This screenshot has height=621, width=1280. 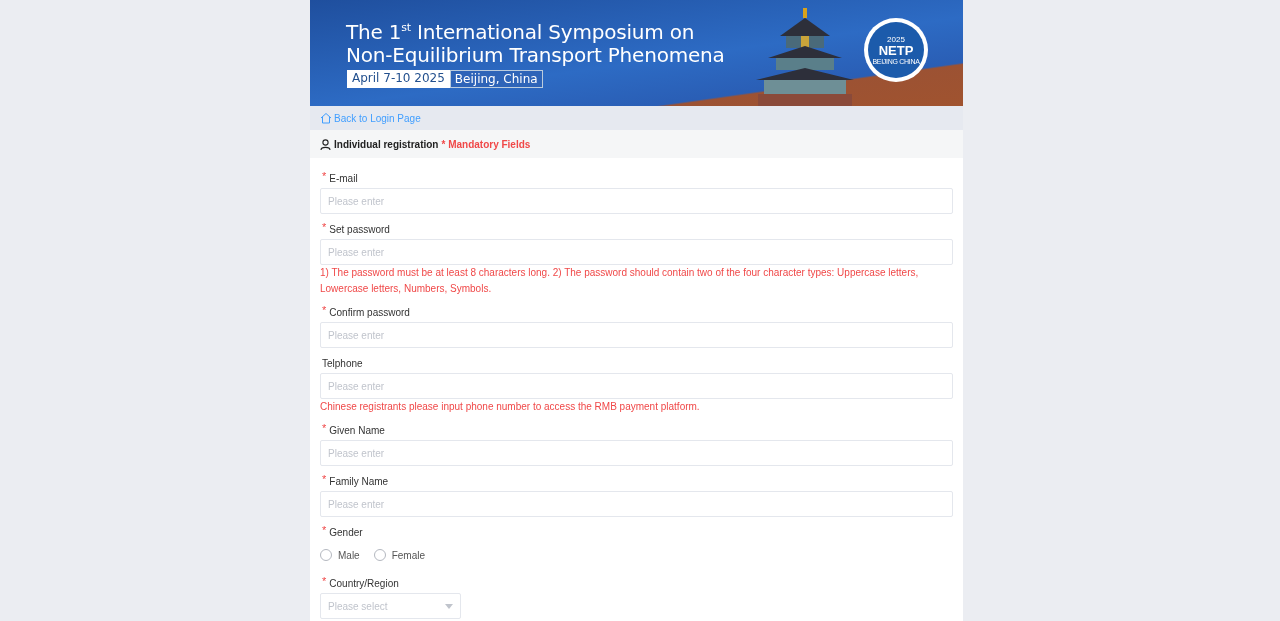 I want to click on field-label: Given Name, so click(x=357, y=430).